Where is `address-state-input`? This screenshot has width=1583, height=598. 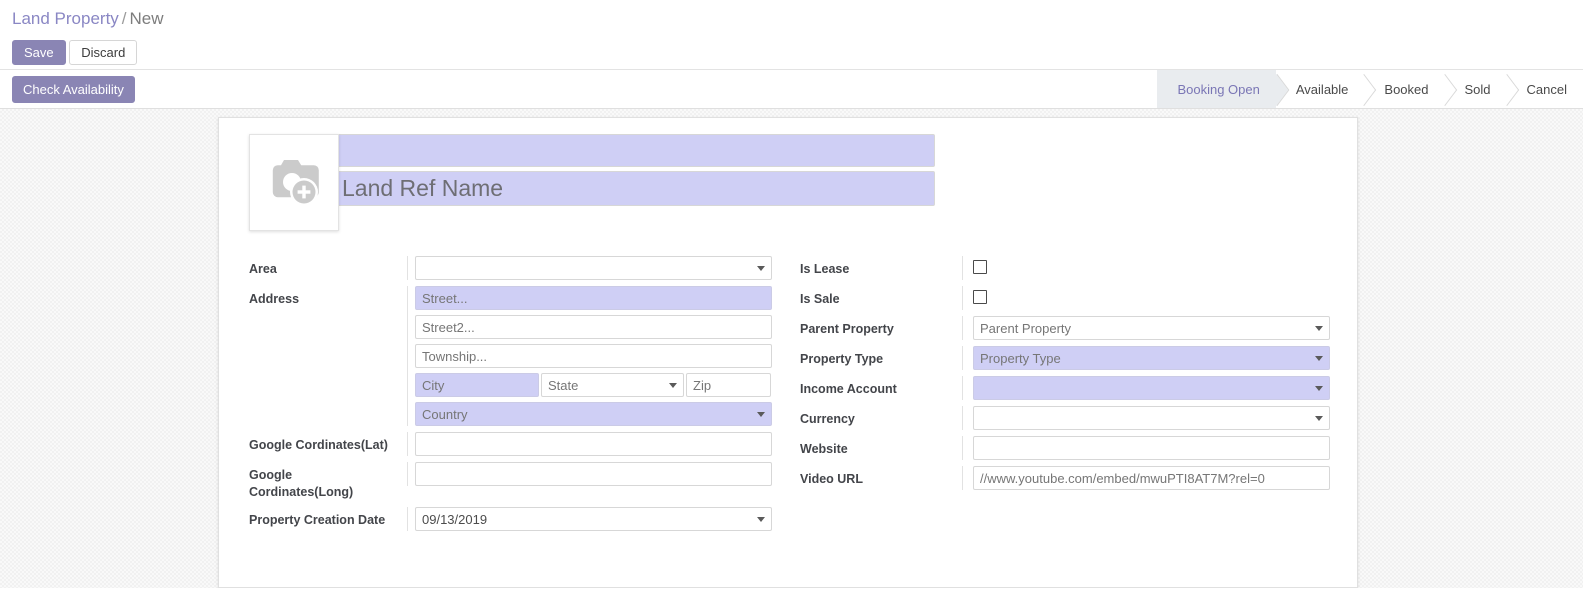
address-state-input is located at coordinates (612, 385).